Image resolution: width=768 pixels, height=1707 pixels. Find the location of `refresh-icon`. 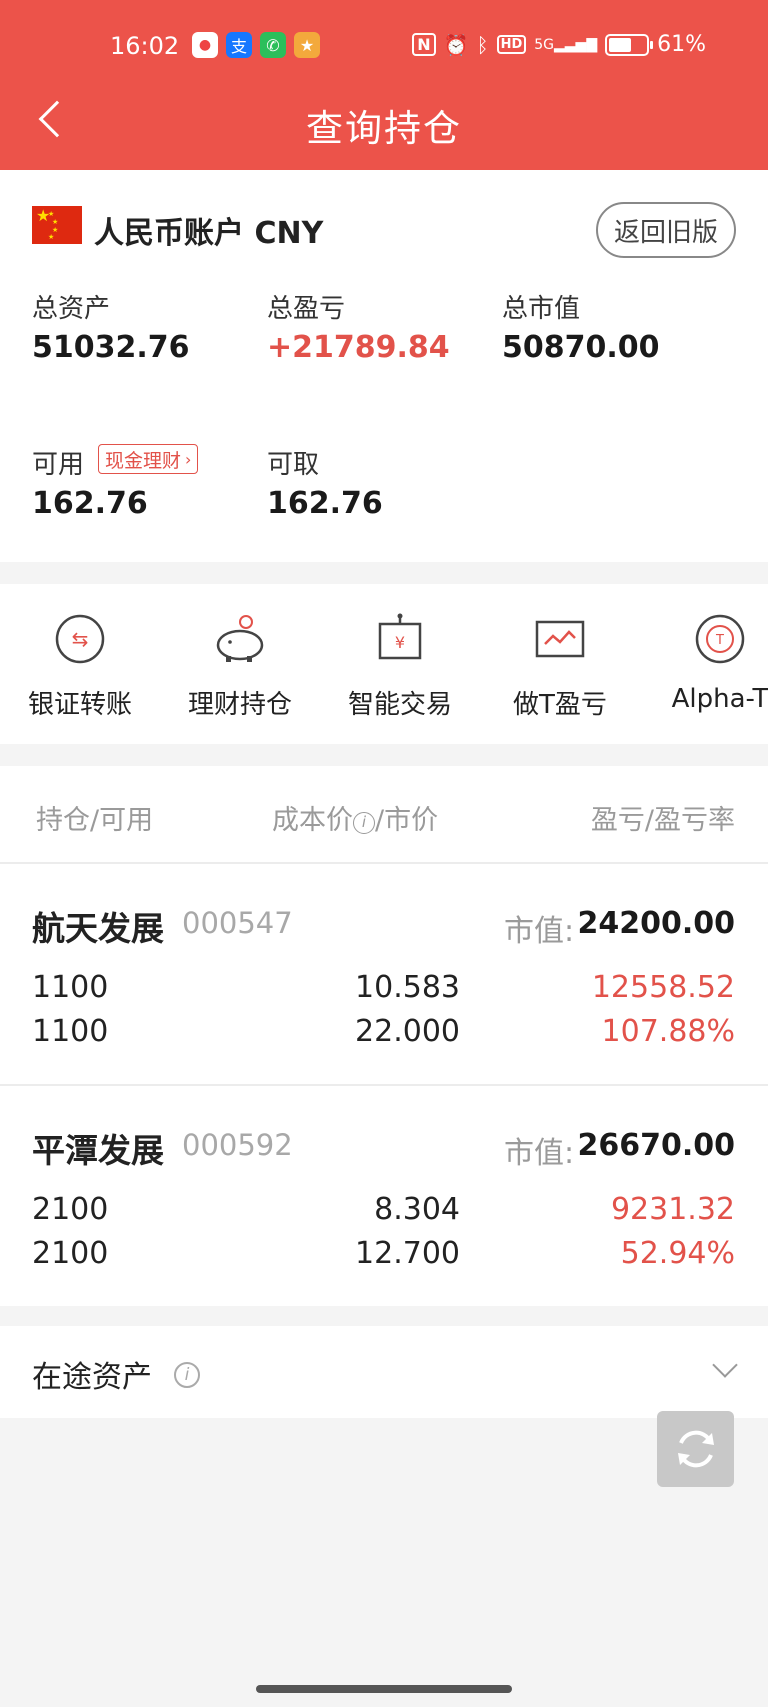

refresh-icon is located at coordinates (695, 1449).